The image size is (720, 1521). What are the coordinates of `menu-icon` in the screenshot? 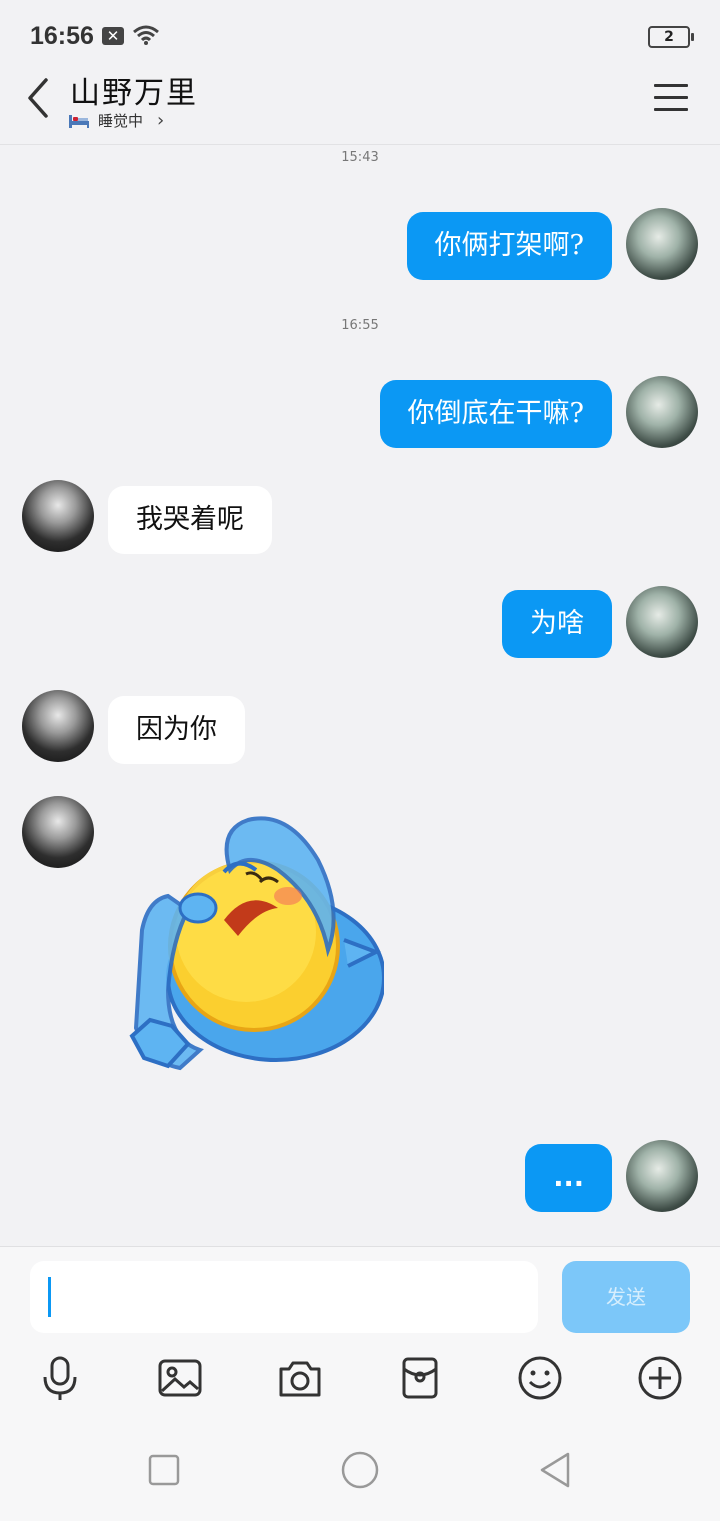 It's located at (671, 98).